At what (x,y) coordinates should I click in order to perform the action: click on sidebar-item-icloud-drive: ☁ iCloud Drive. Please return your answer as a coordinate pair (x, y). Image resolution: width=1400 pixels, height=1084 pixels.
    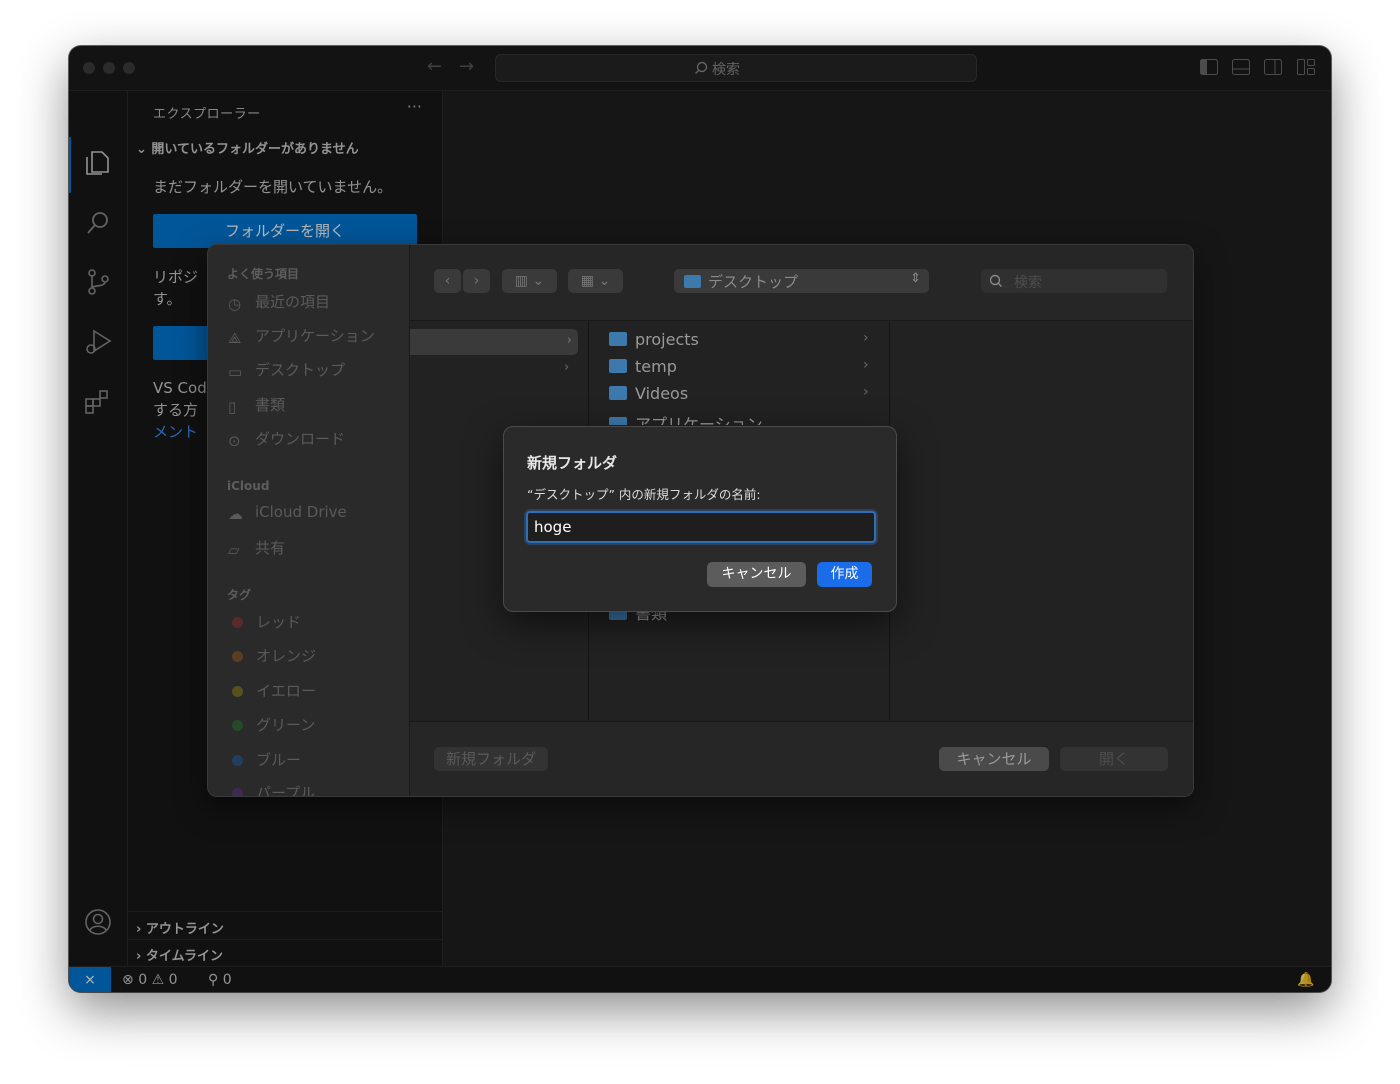
    Looking at the image, I should click on (287, 514).